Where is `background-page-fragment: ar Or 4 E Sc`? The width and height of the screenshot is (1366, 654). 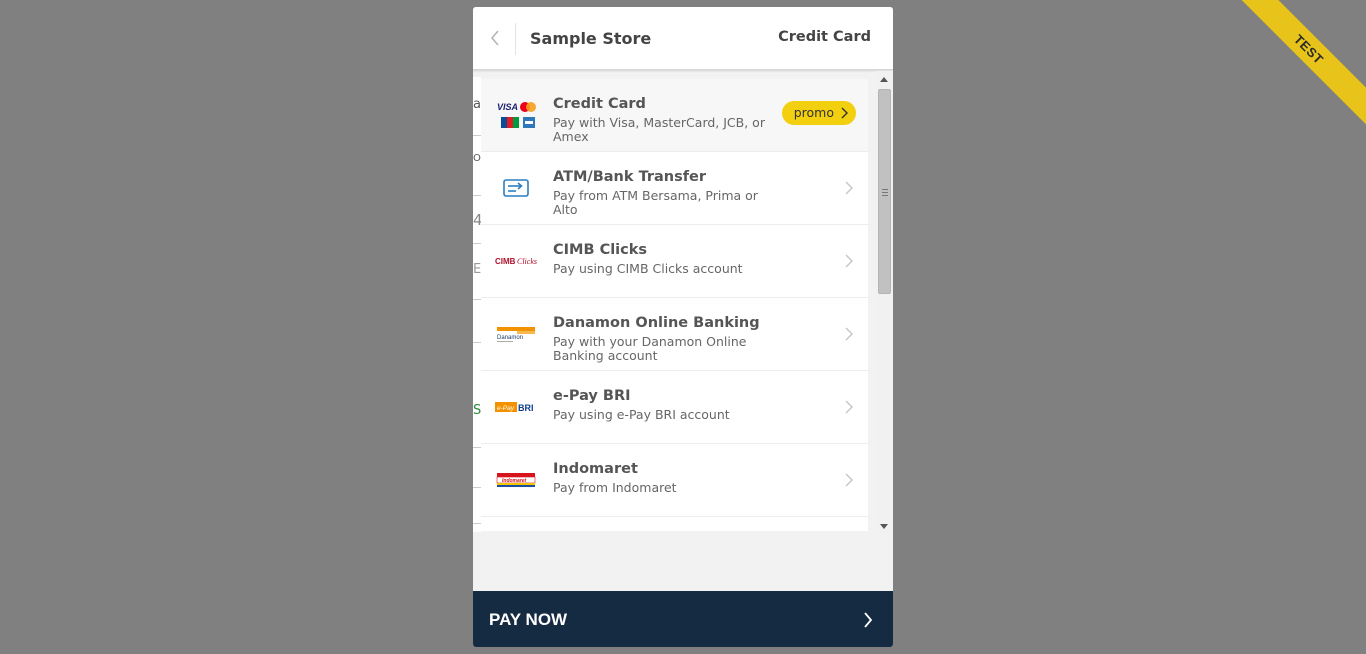
background-page-fragment: ar Or 4 E Sc is located at coordinates (477, 304).